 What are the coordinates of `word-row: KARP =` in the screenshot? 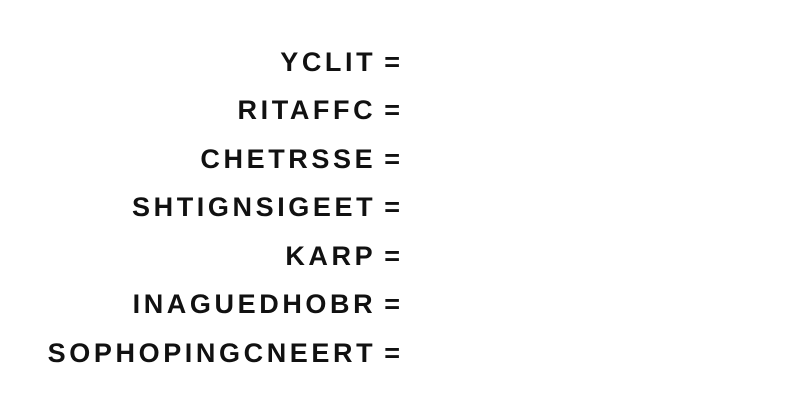 It's located at (210, 256).